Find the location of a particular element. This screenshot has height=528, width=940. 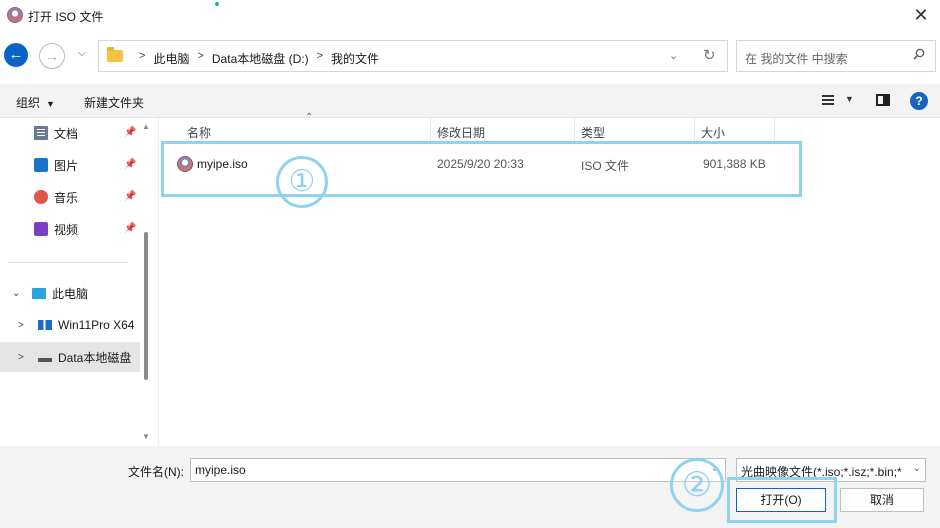

scroll-down-arrow-icon: ▼ is located at coordinates (146, 436).